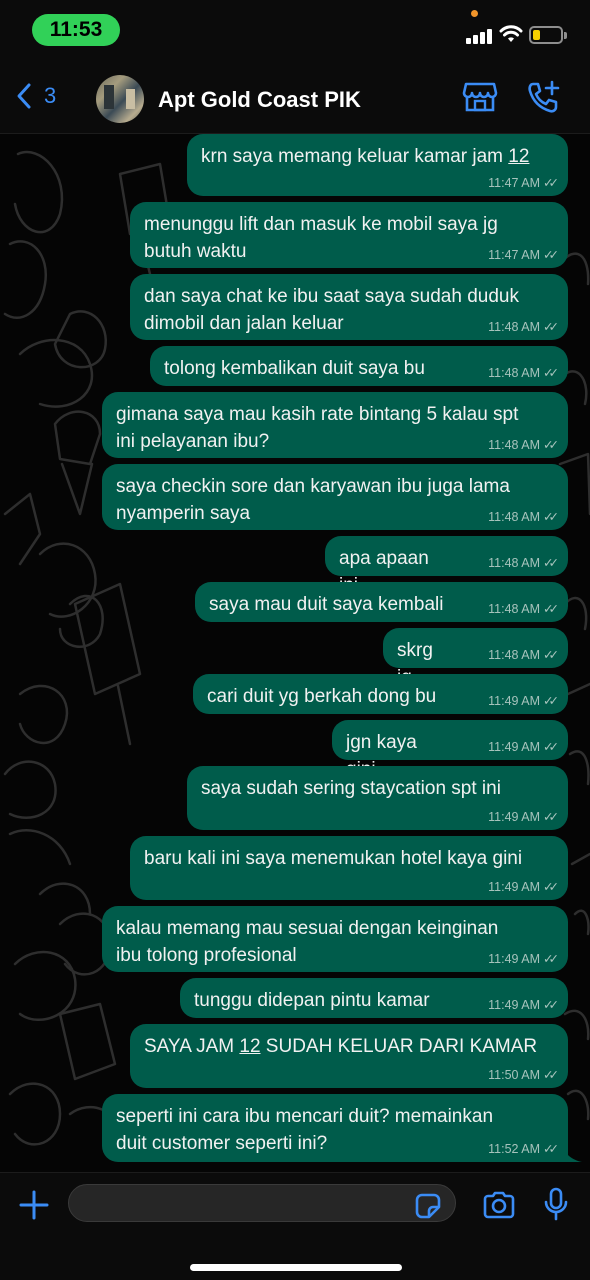  Describe the element at coordinates (480, 97) in the screenshot. I see `store-icon` at that location.